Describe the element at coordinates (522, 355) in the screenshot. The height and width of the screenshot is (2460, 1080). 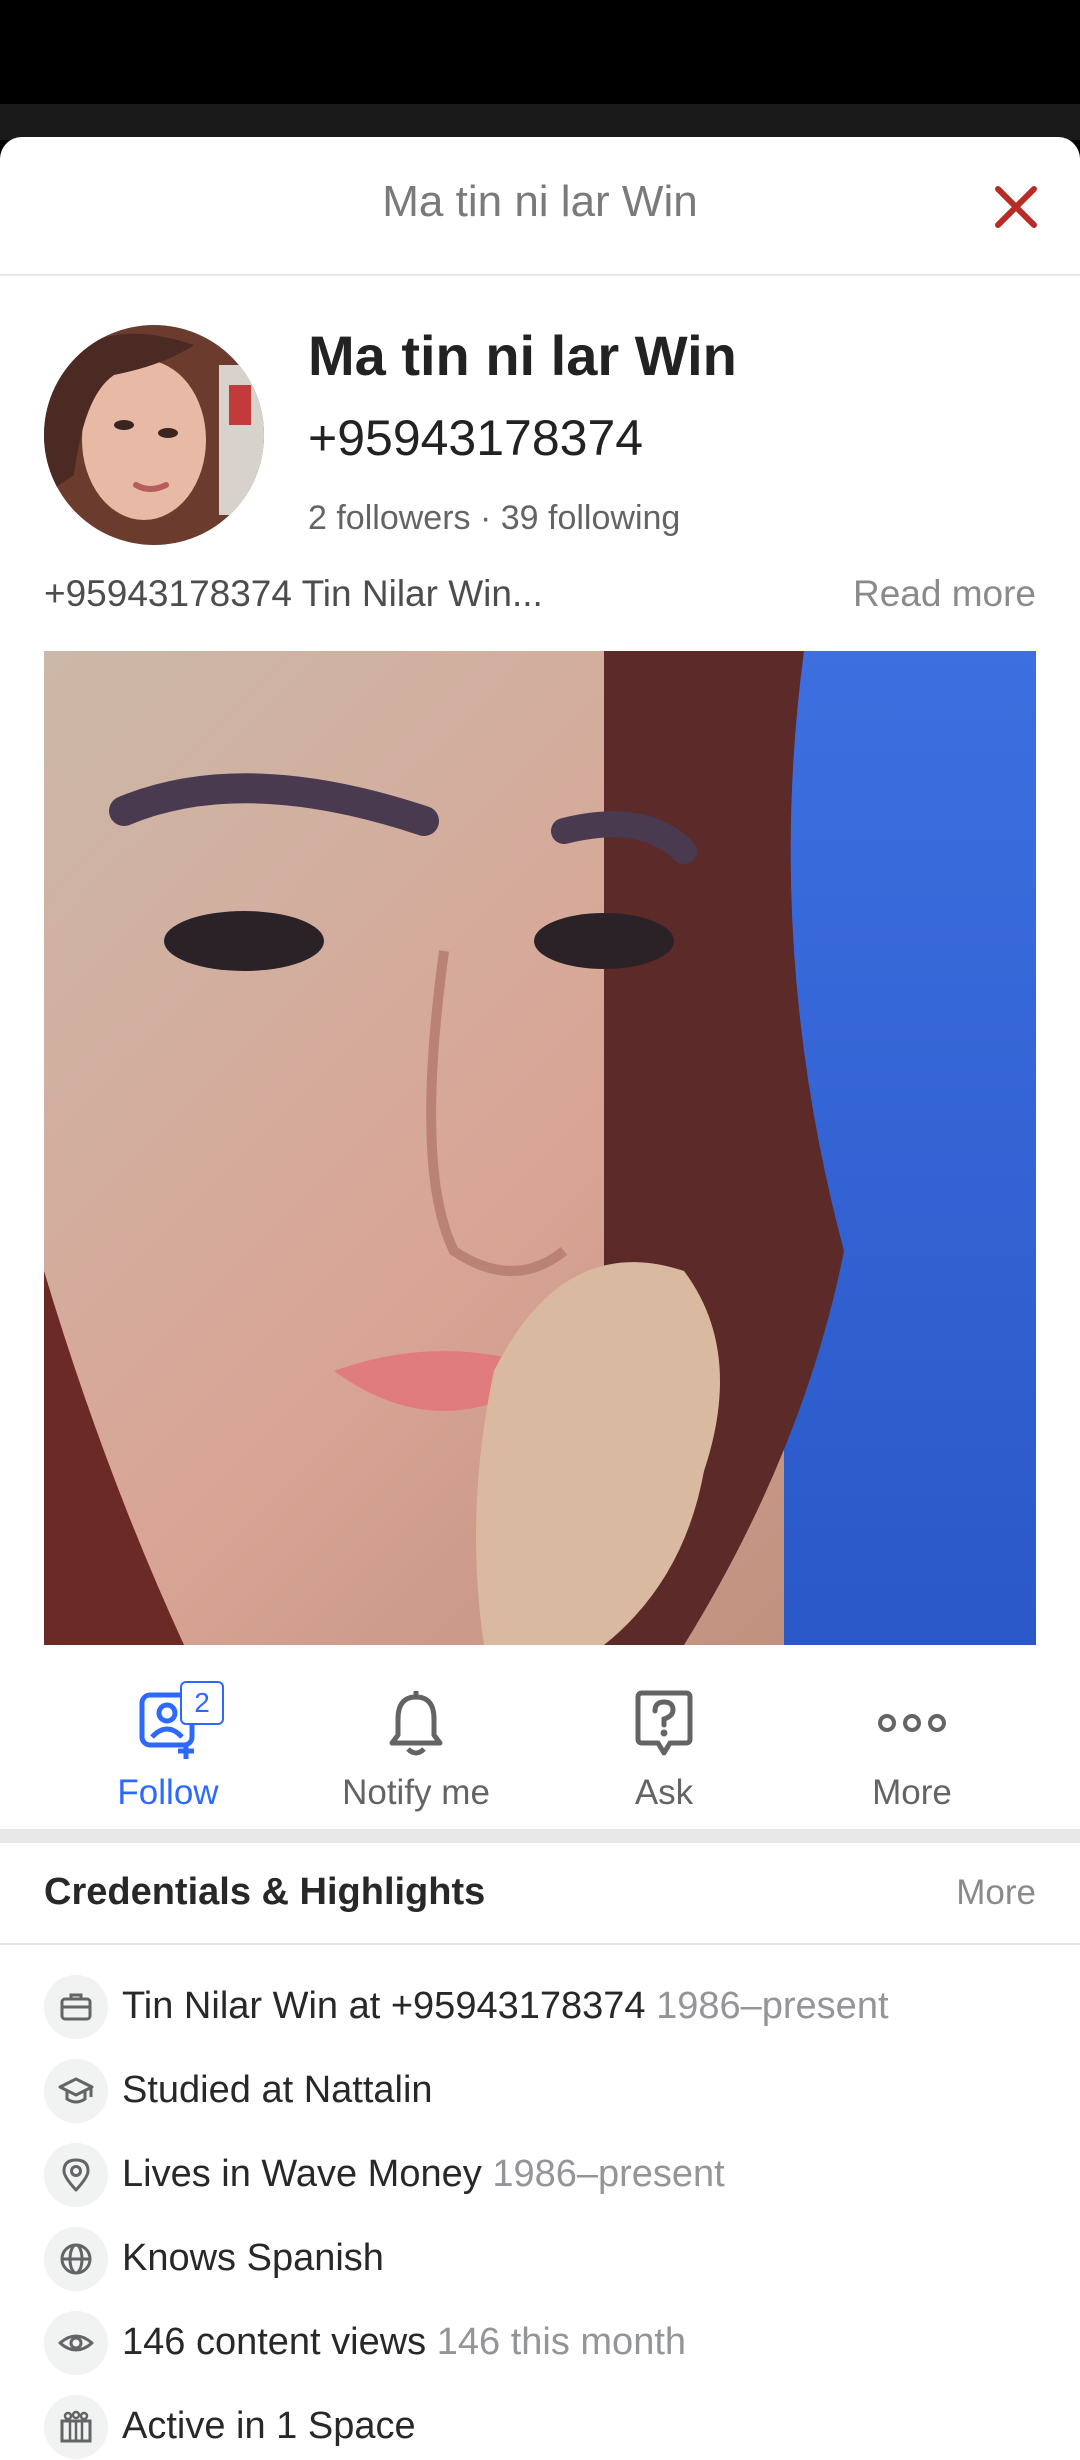
I see `profile-name: Ma tin ni lar Win` at that location.